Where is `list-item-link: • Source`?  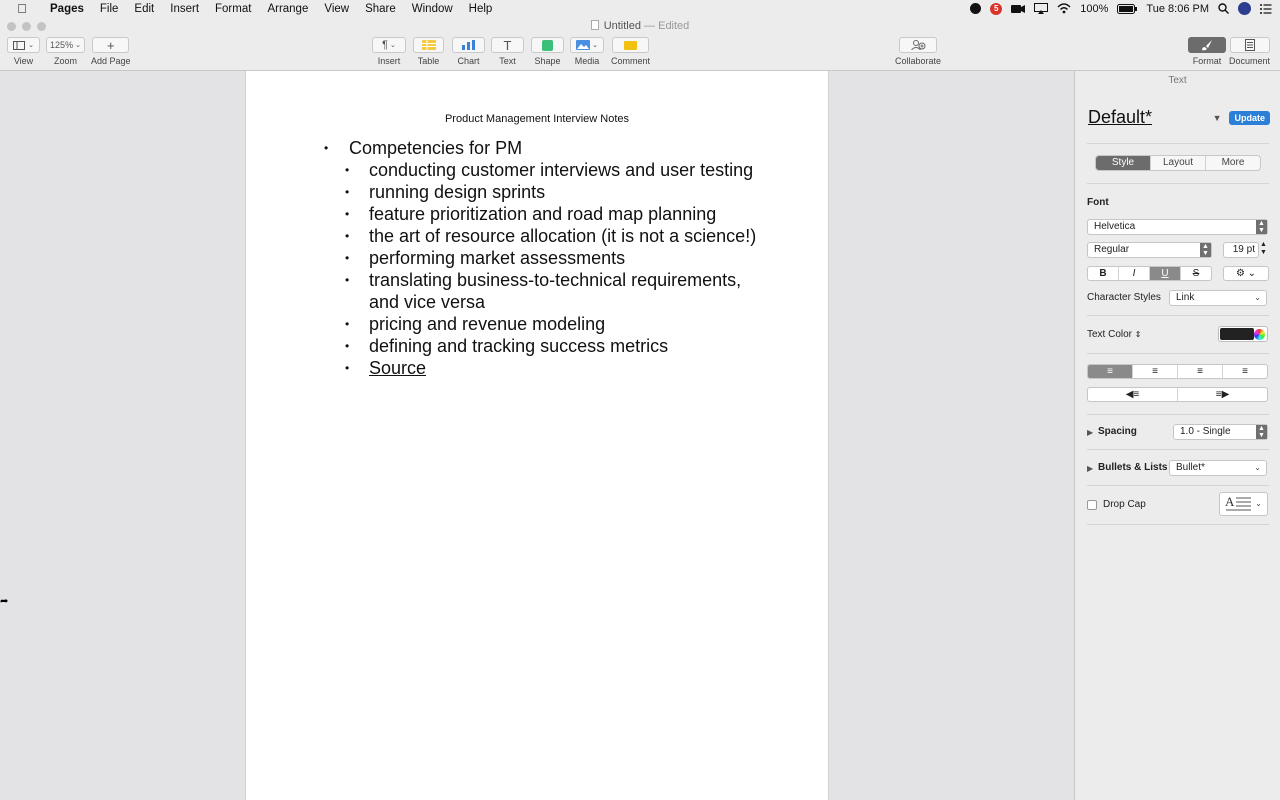
list-item-link: • Source is located at coordinates (554, 368).